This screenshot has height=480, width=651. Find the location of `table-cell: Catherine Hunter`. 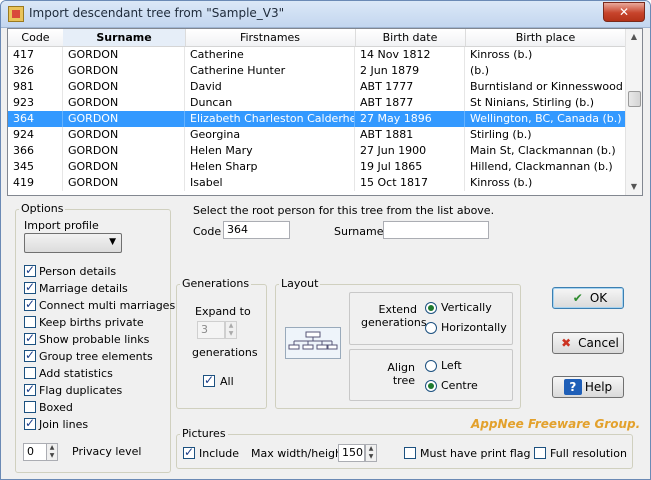

table-cell: Catherine Hunter is located at coordinates (270, 71).